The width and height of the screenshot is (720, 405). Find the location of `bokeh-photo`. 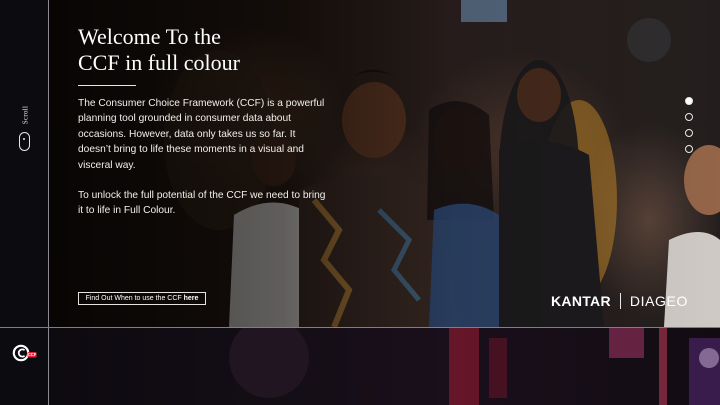

bokeh-photo is located at coordinates (474, 366).